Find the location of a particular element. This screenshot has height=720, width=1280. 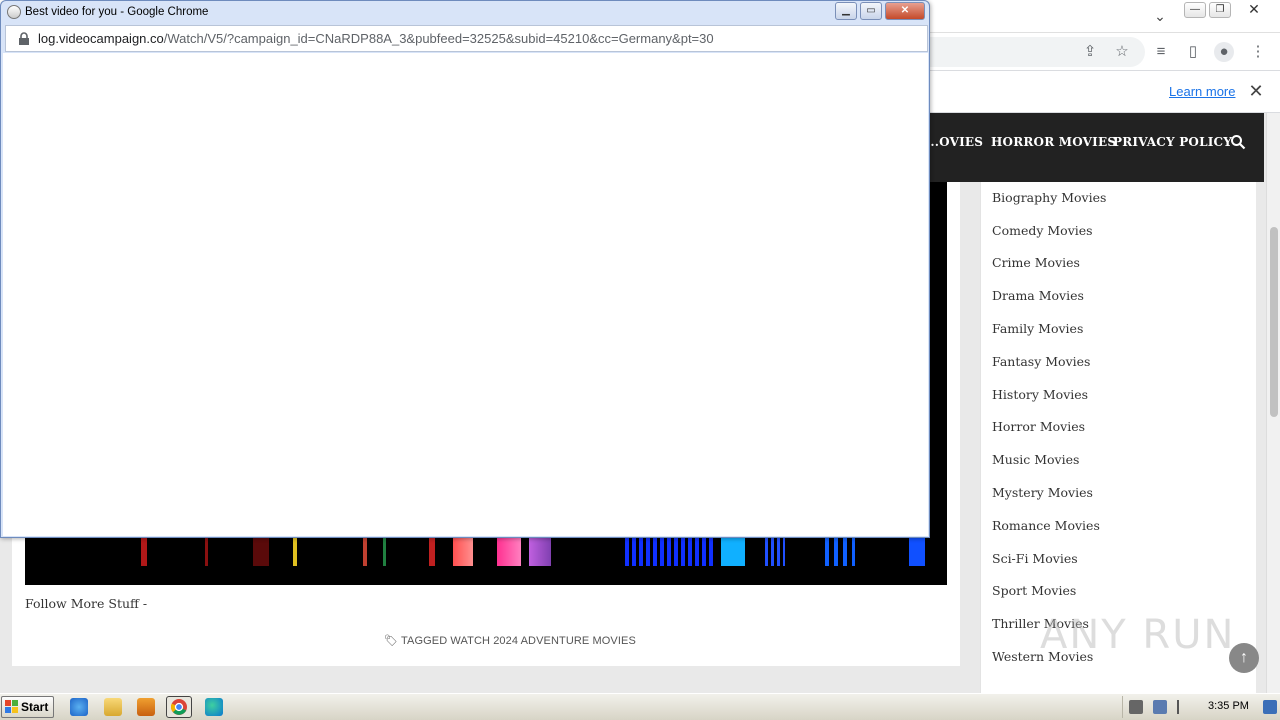

page-scrollbar is located at coordinates (1273, 403).